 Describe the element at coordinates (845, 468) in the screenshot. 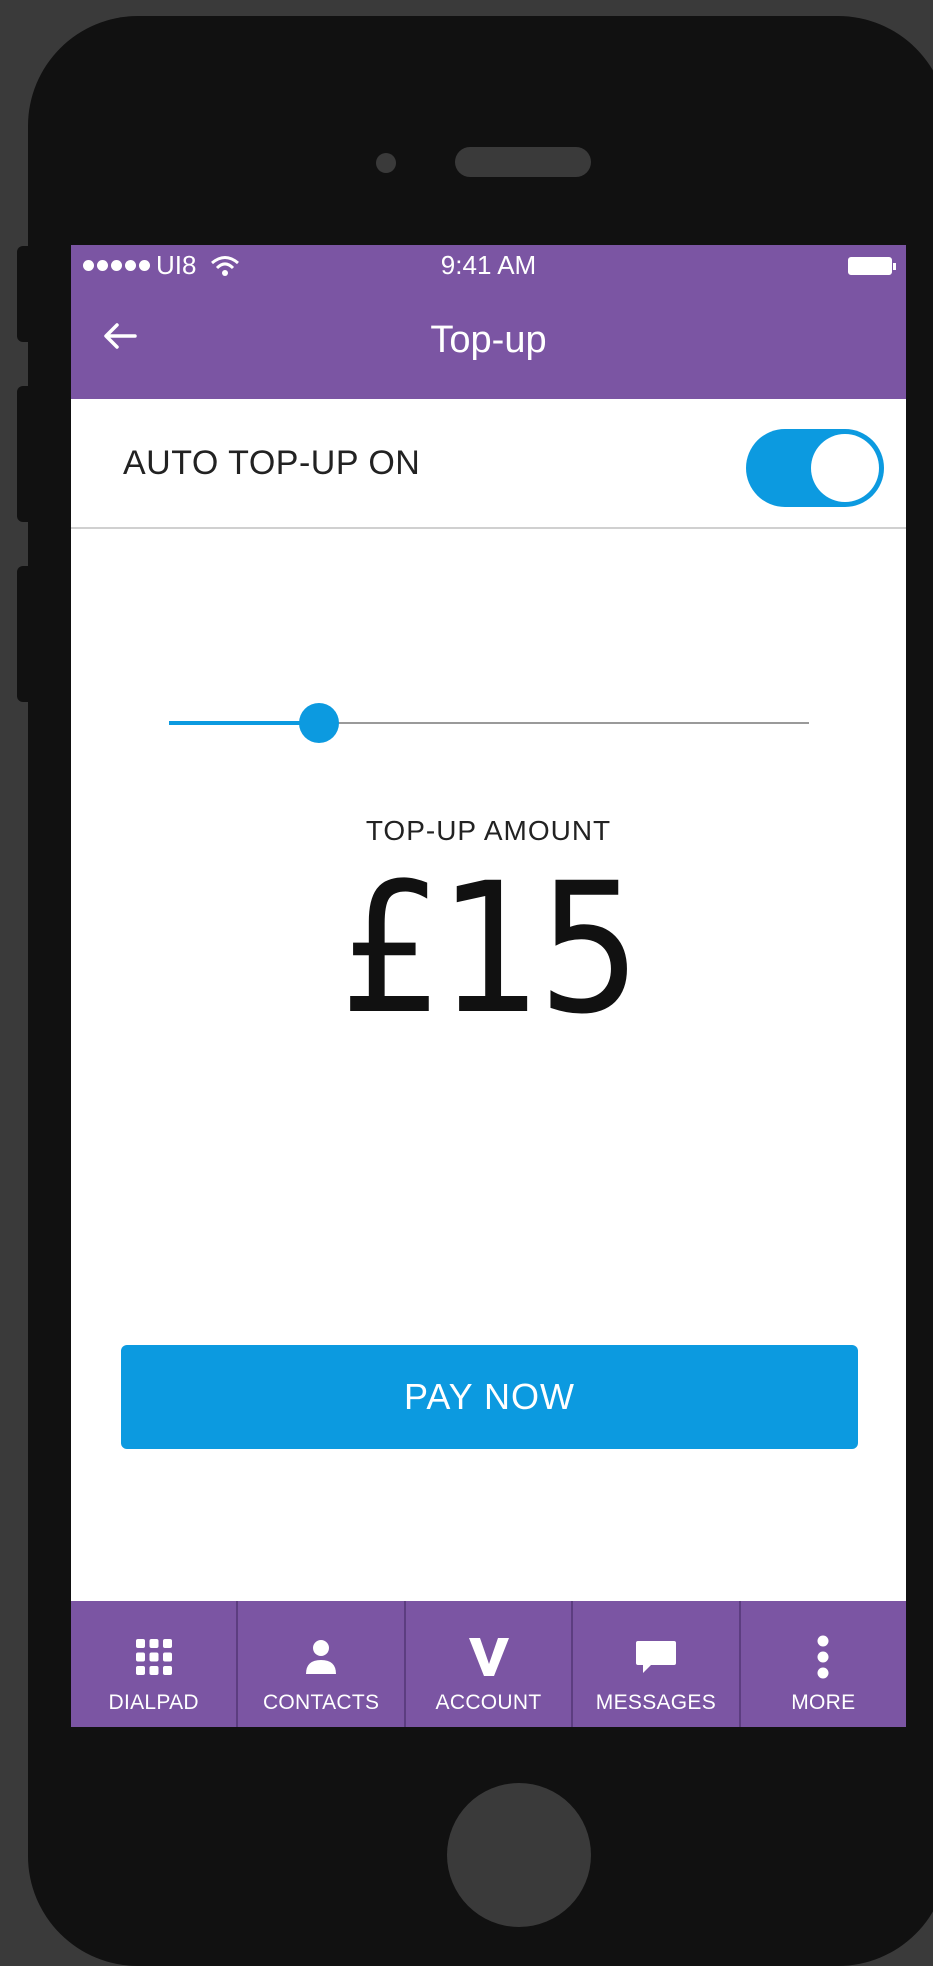

I see `toggle-knob` at that location.